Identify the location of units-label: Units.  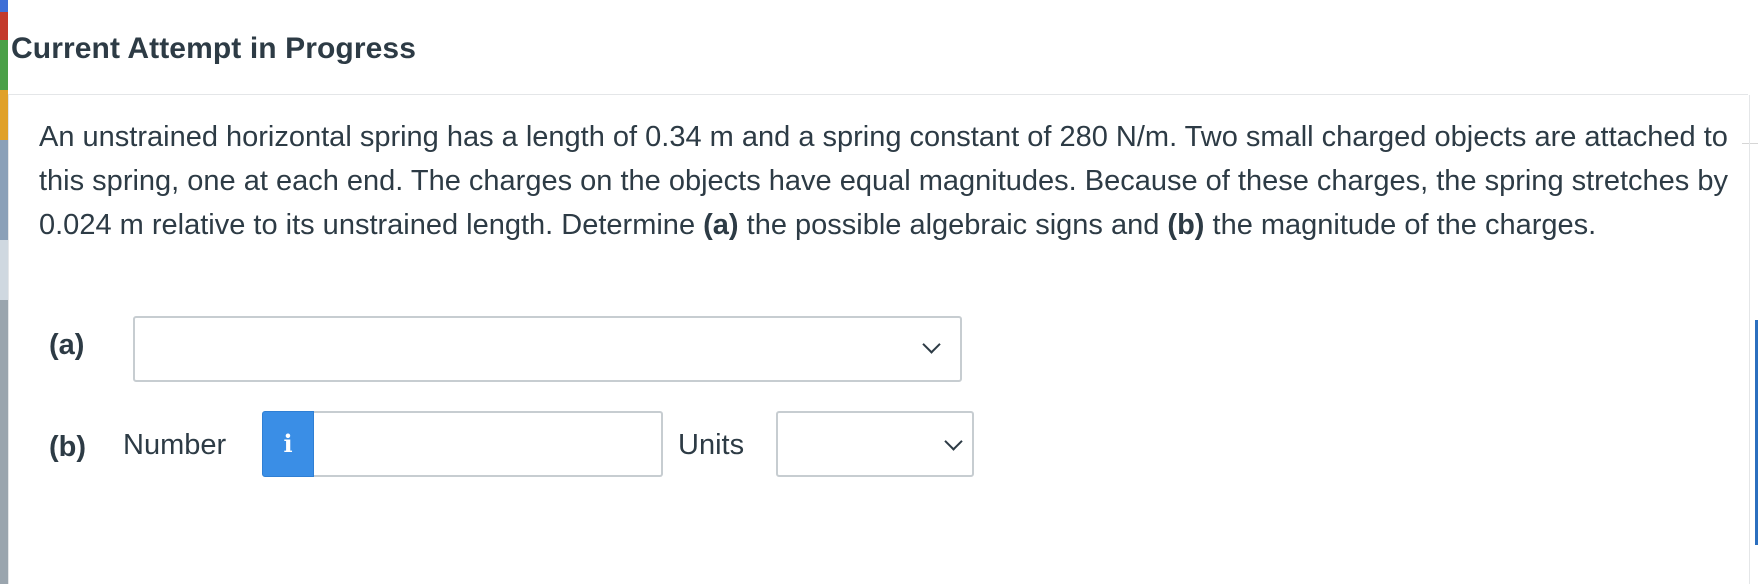
(711, 445).